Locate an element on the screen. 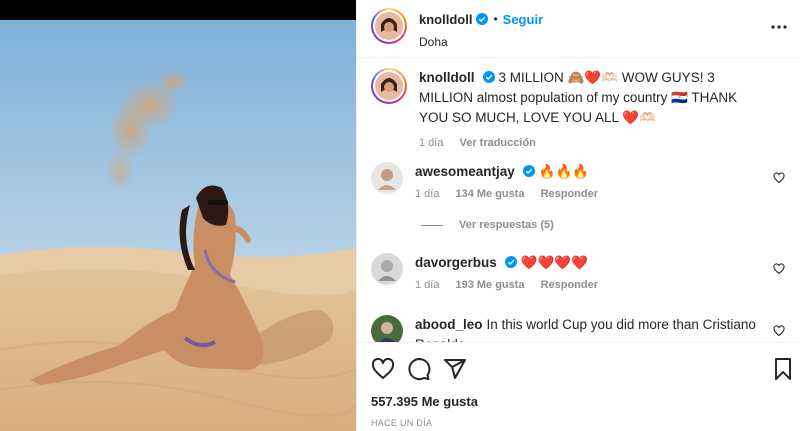 The height and width of the screenshot is (431, 800). save-button is located at coordinates (783, 369).